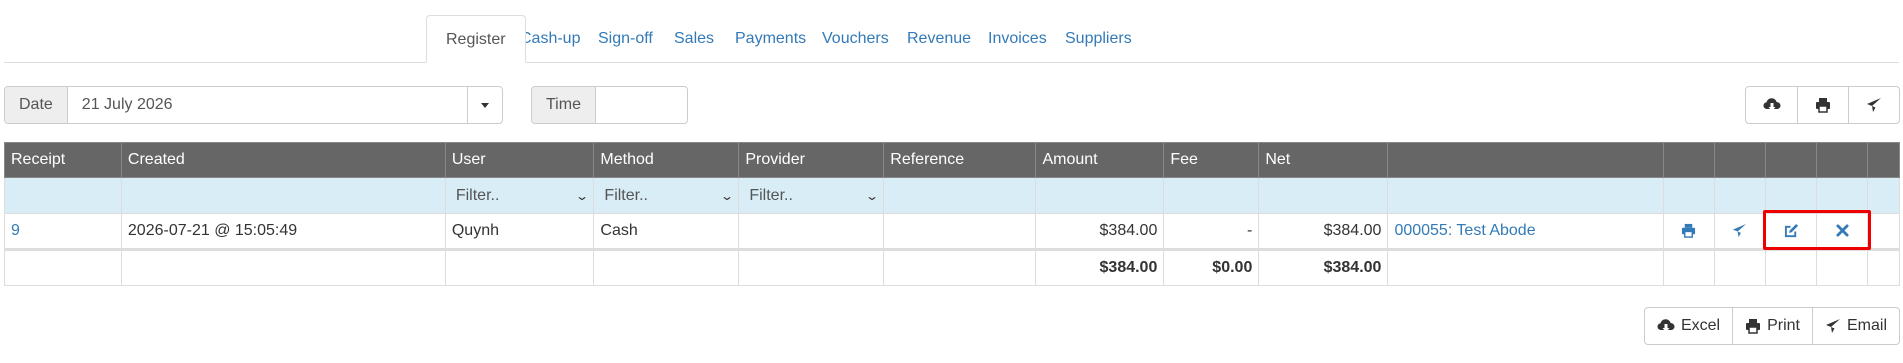 This screenshot has width=1903, height=363. I want to click on export-buttons: Excel Print Email, so click(1771, 326).